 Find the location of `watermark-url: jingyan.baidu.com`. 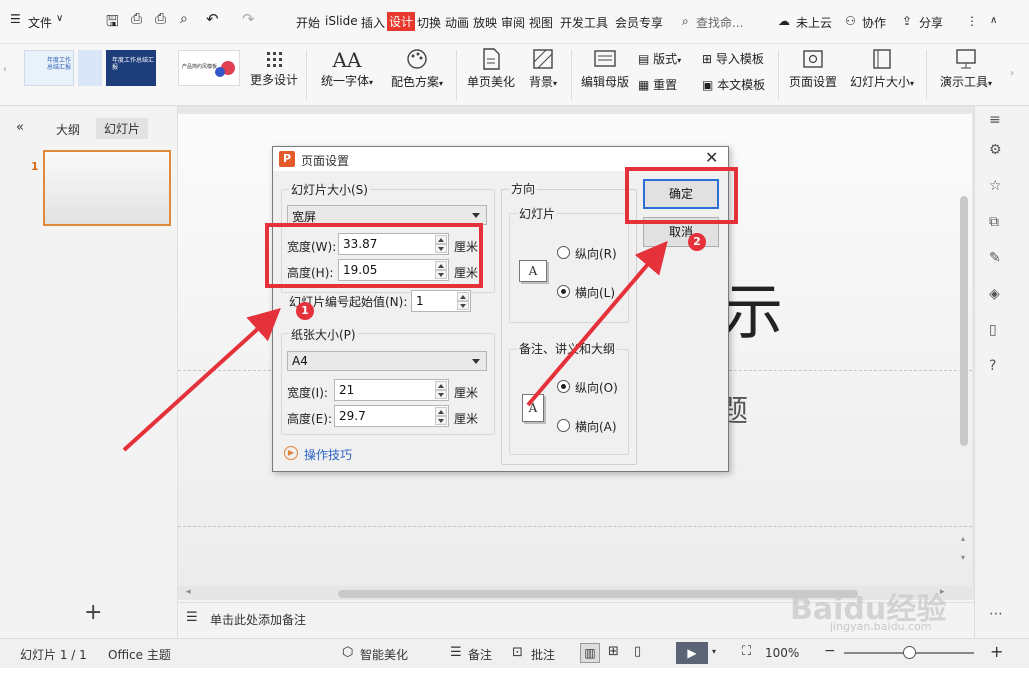

watermark-url: jingyan.baidu.com is located at coordinates (881, 626).